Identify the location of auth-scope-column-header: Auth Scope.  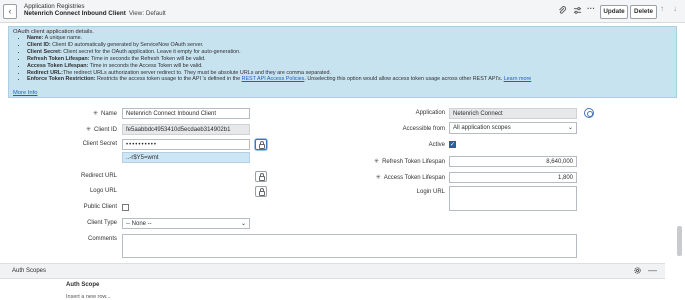
(82, 285).